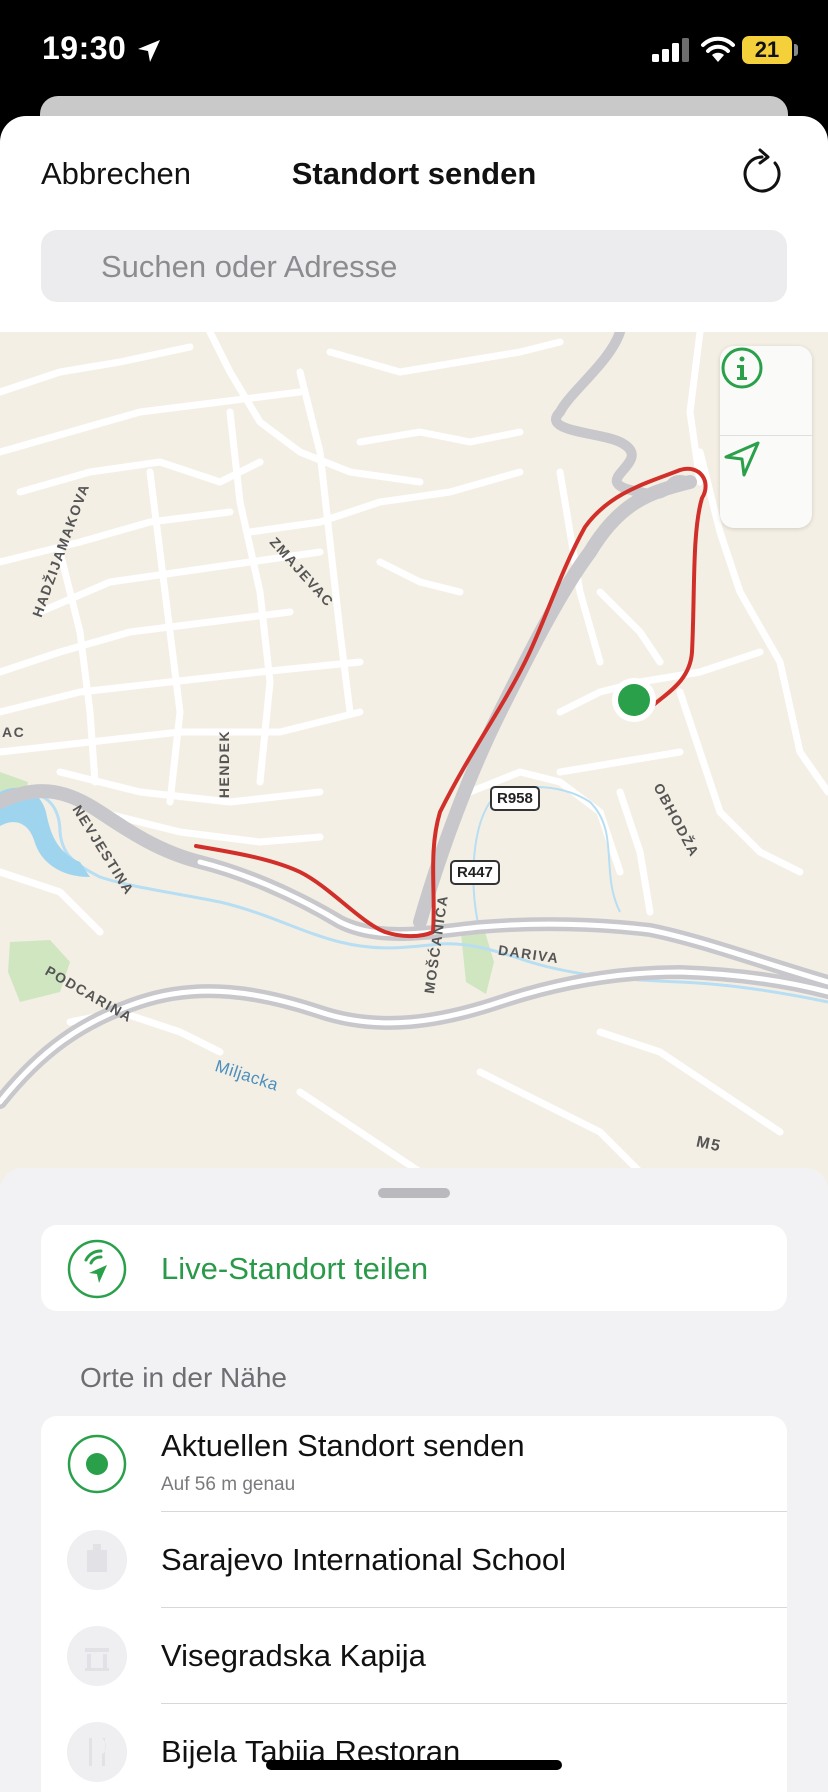  What do you see at coordinates (97, 1752) in the screenshot?
I see `restaurant-icon` at bounding box center [97, 1752].